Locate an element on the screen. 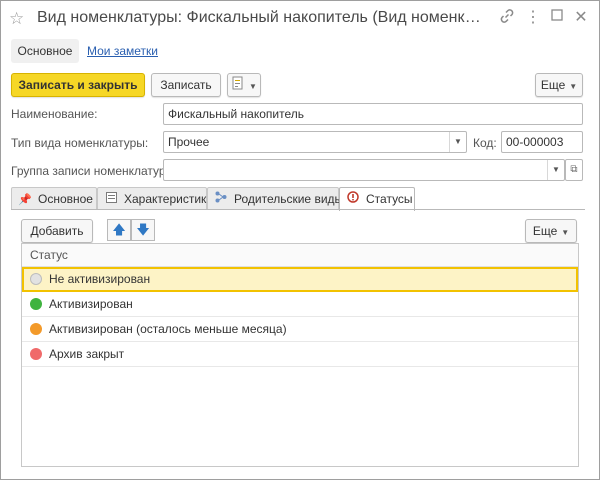 The image size is (600, 480). table-row: Архив закрыт is located at coordinates (300, 354).